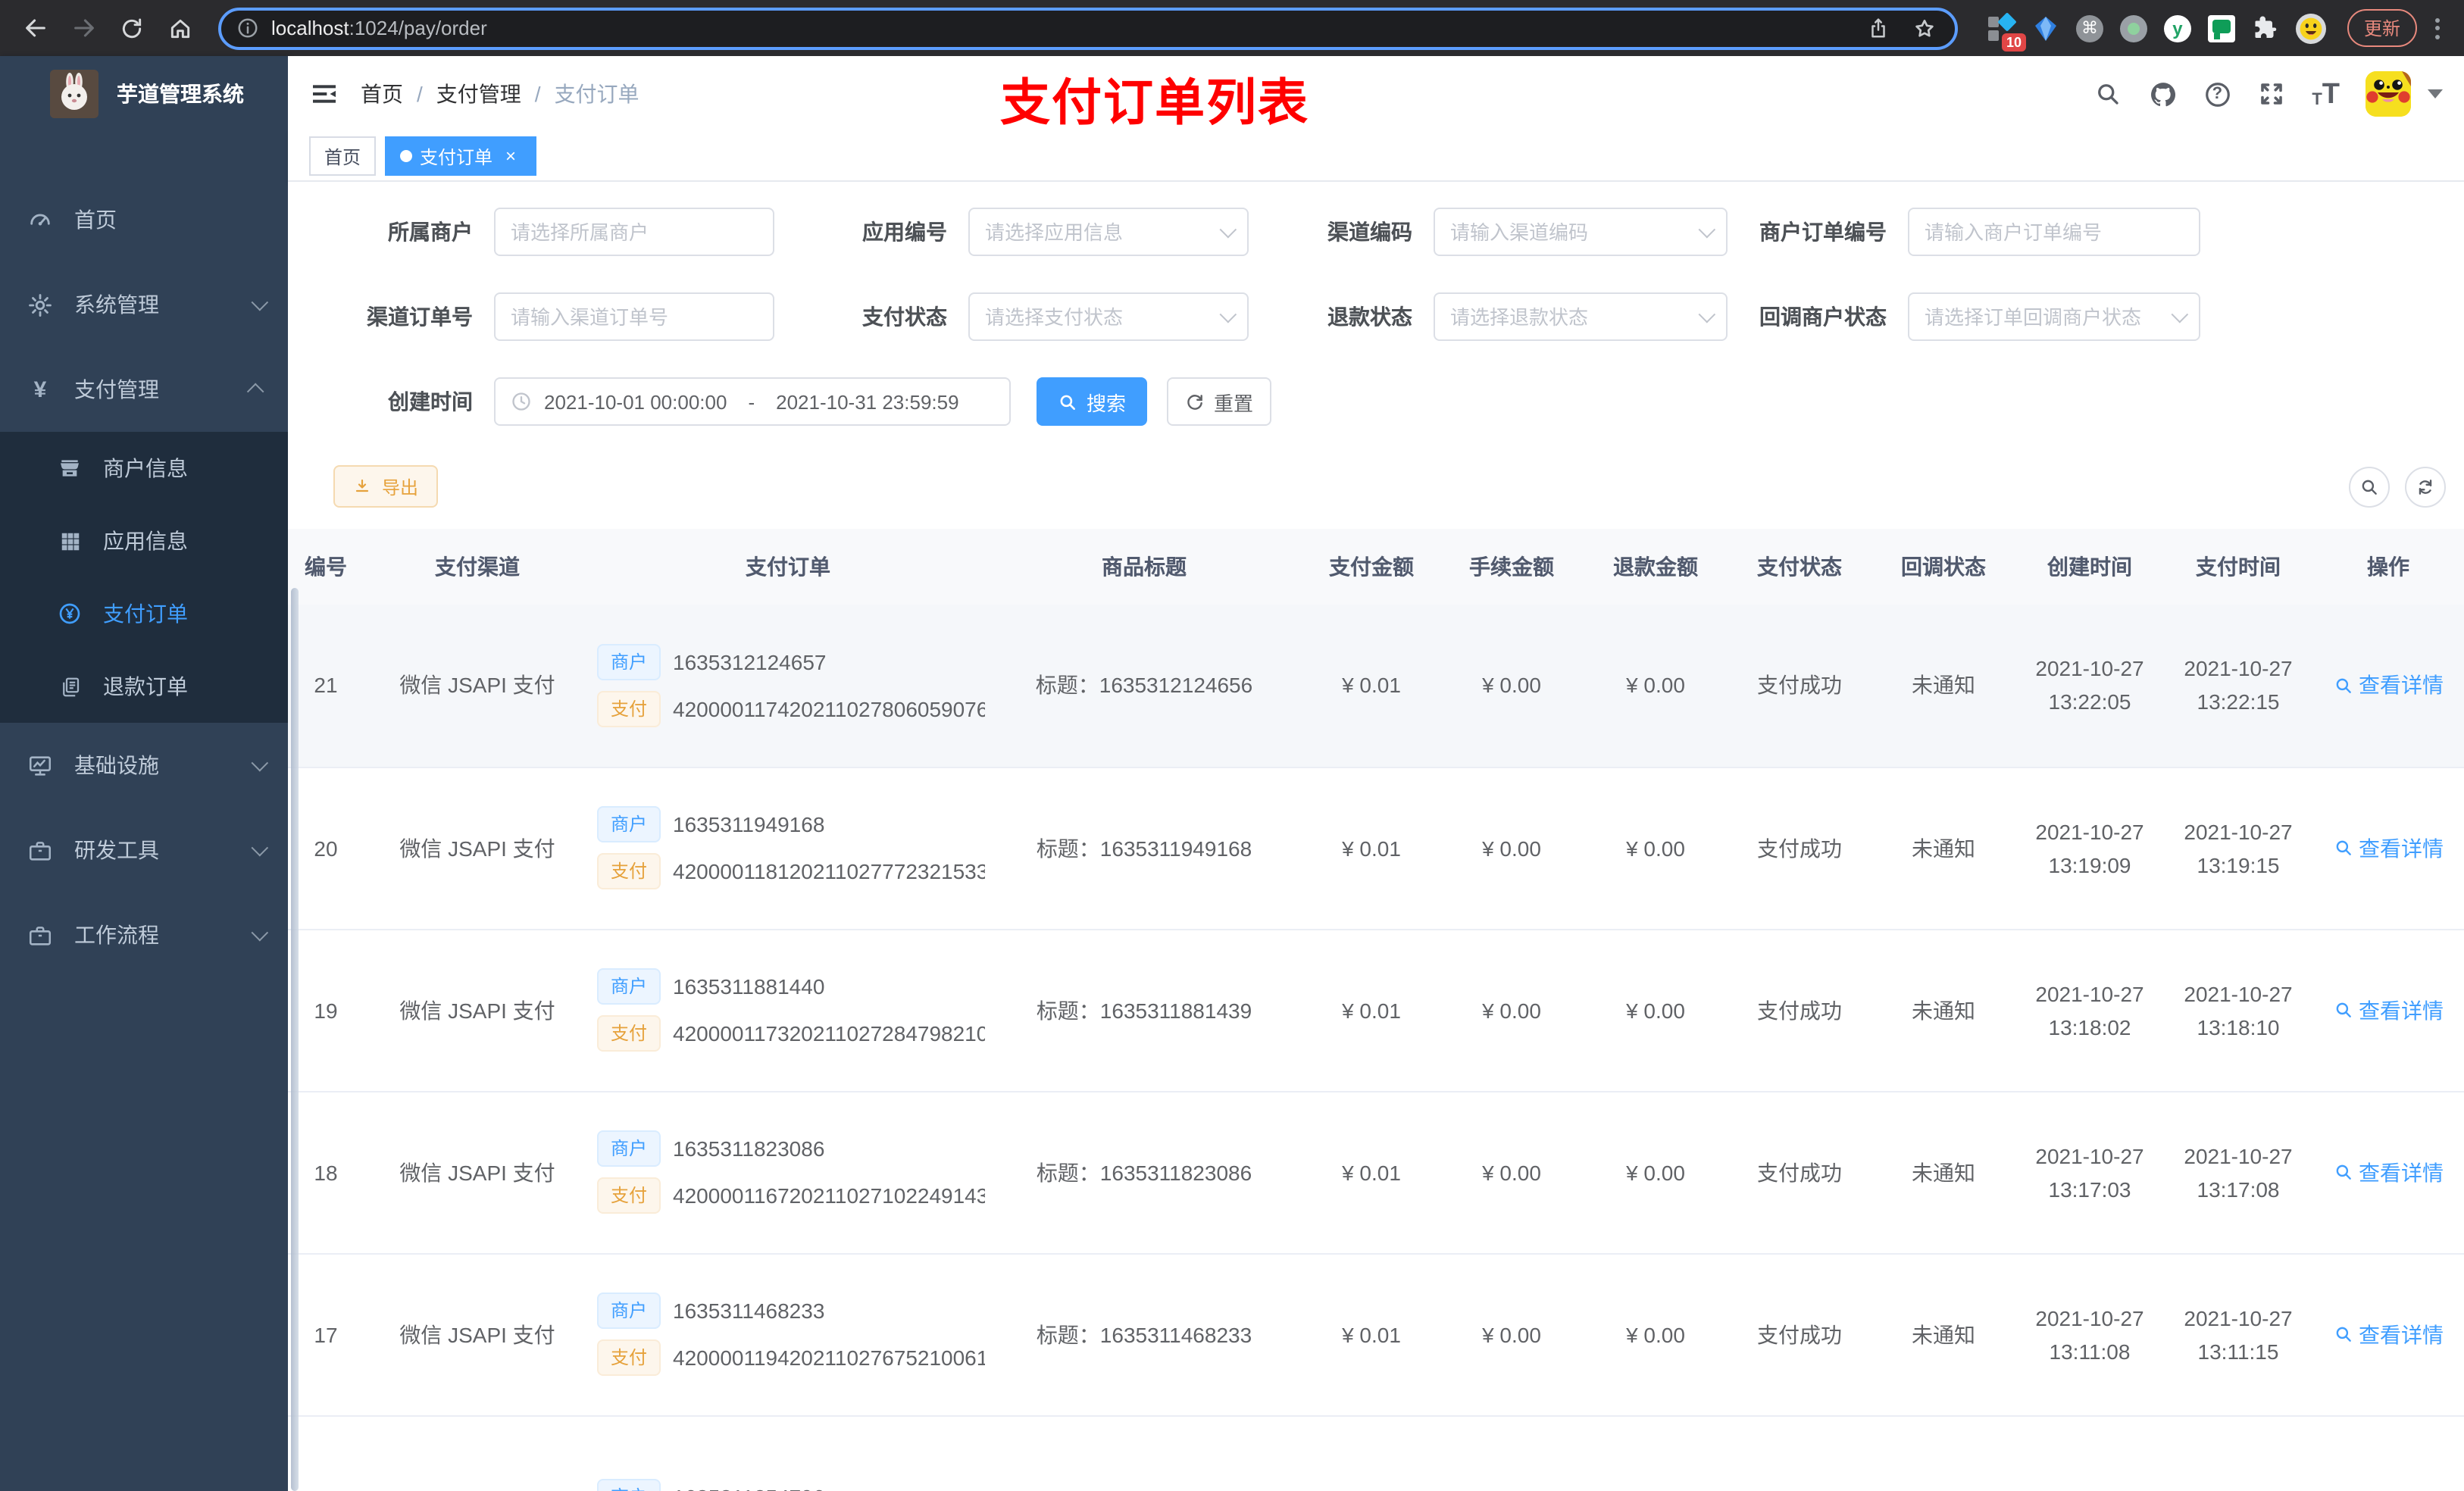 This screenshot has height=1491, width=2464. Describe the element at coordinates (521, 401) in the screenshot. I see `clock-icon` at that location.